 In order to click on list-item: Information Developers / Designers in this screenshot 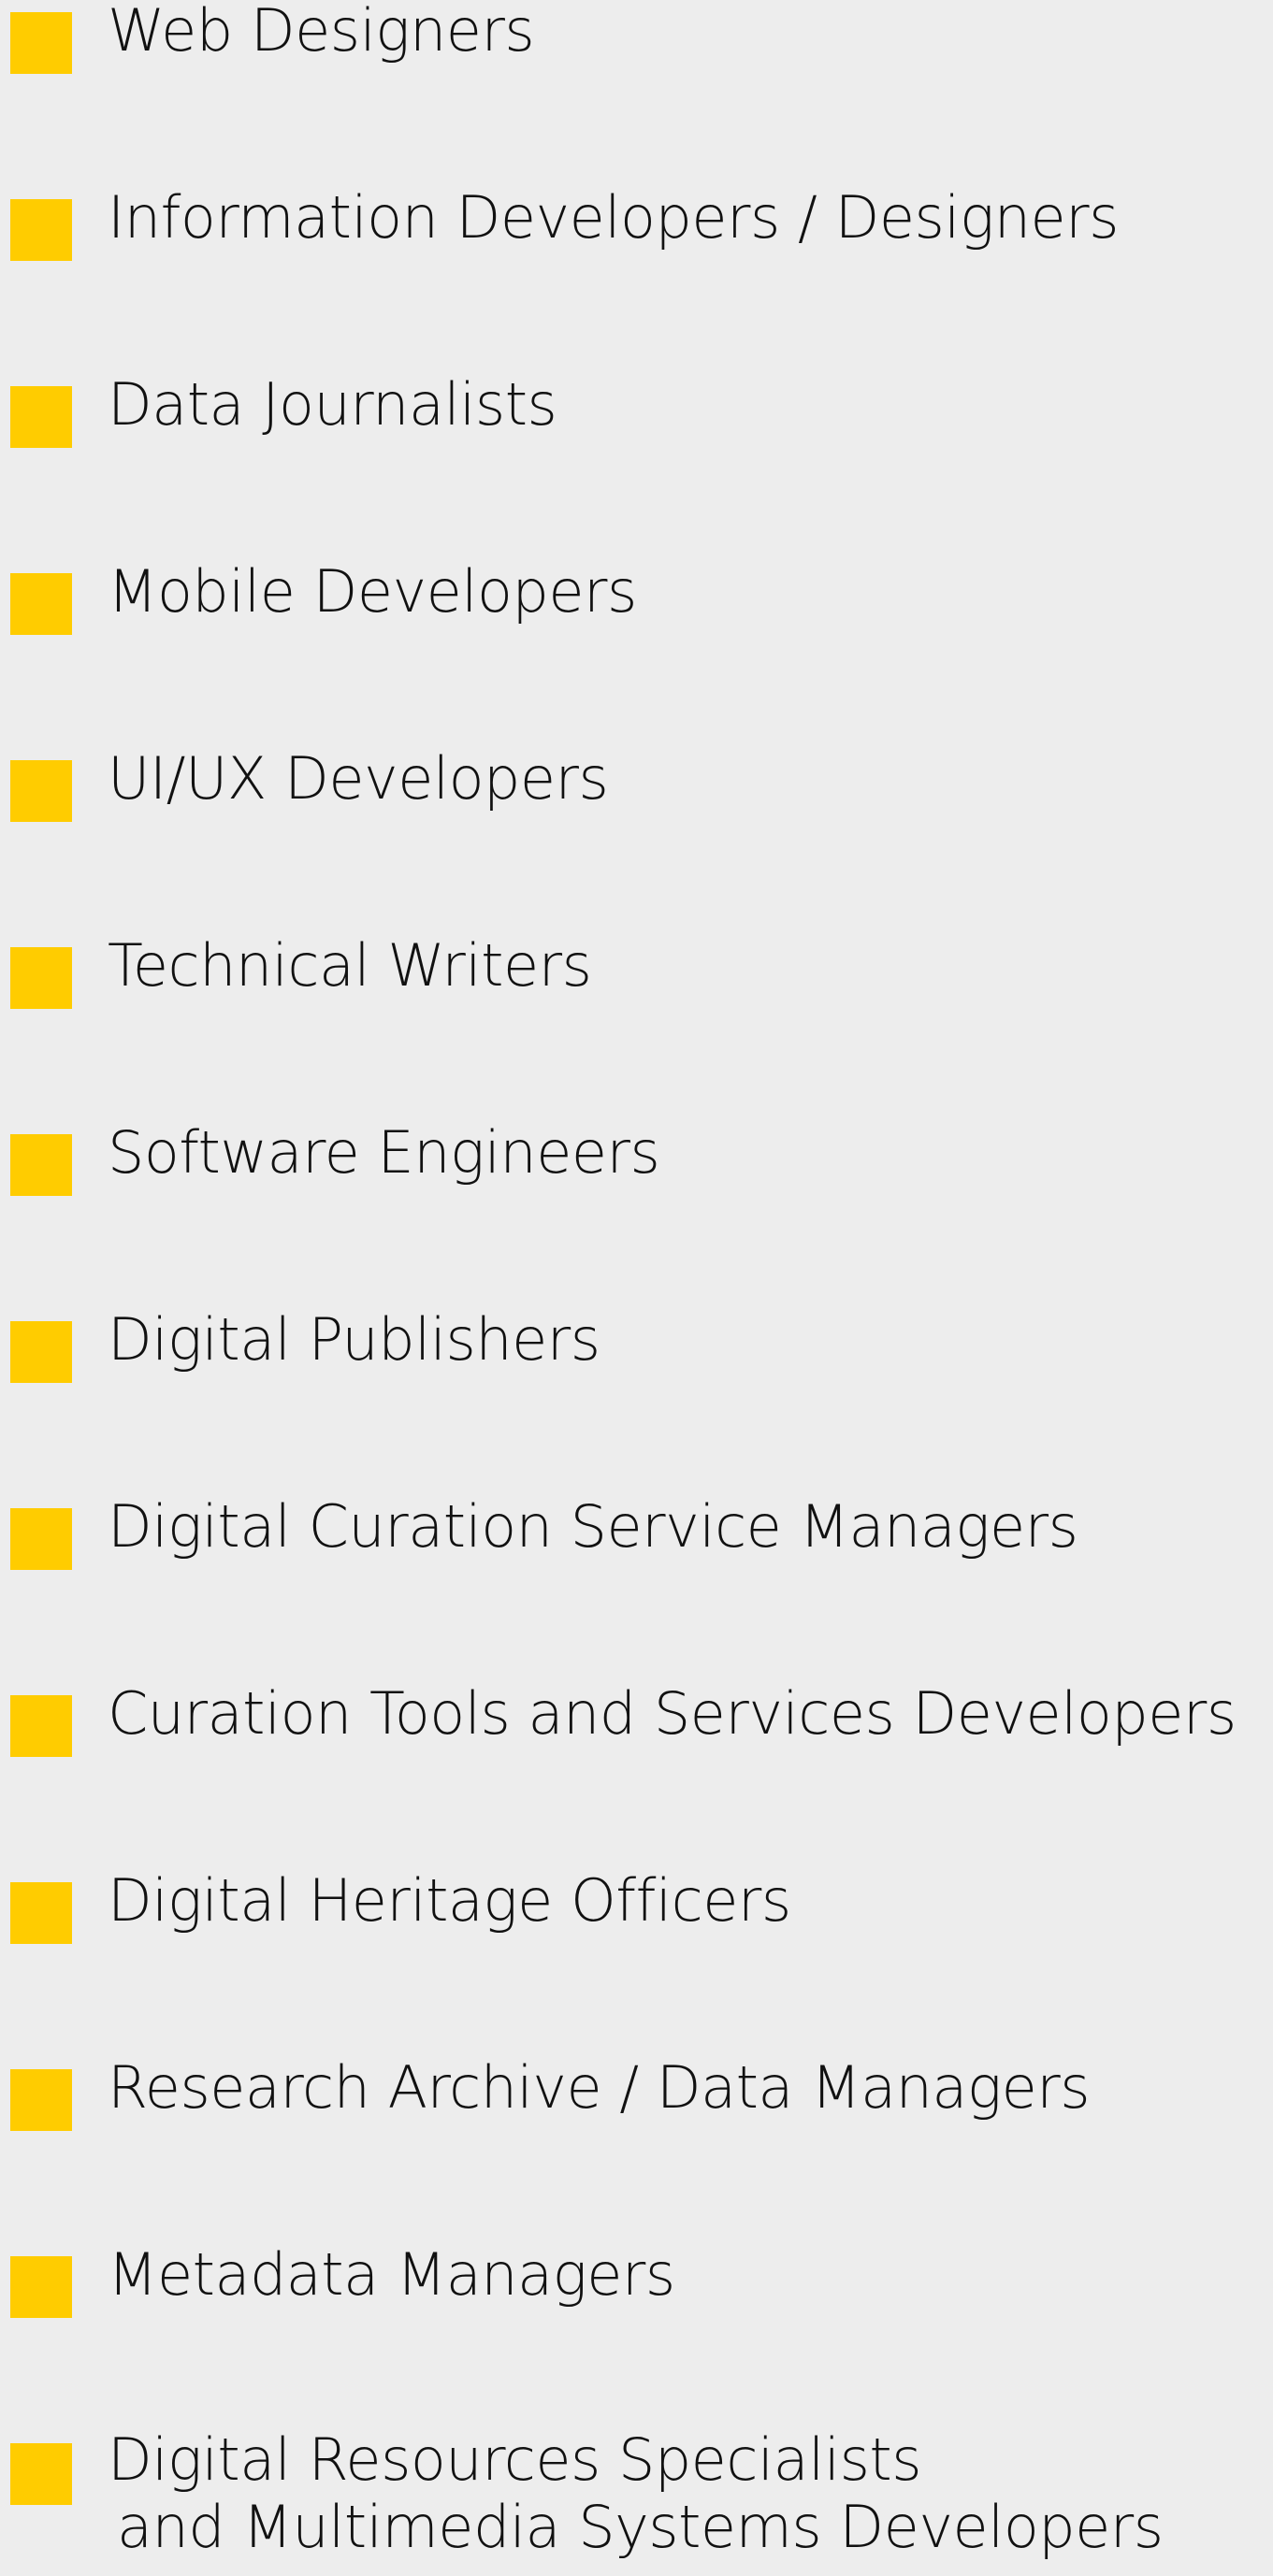, I will do `click(636, 250)`.